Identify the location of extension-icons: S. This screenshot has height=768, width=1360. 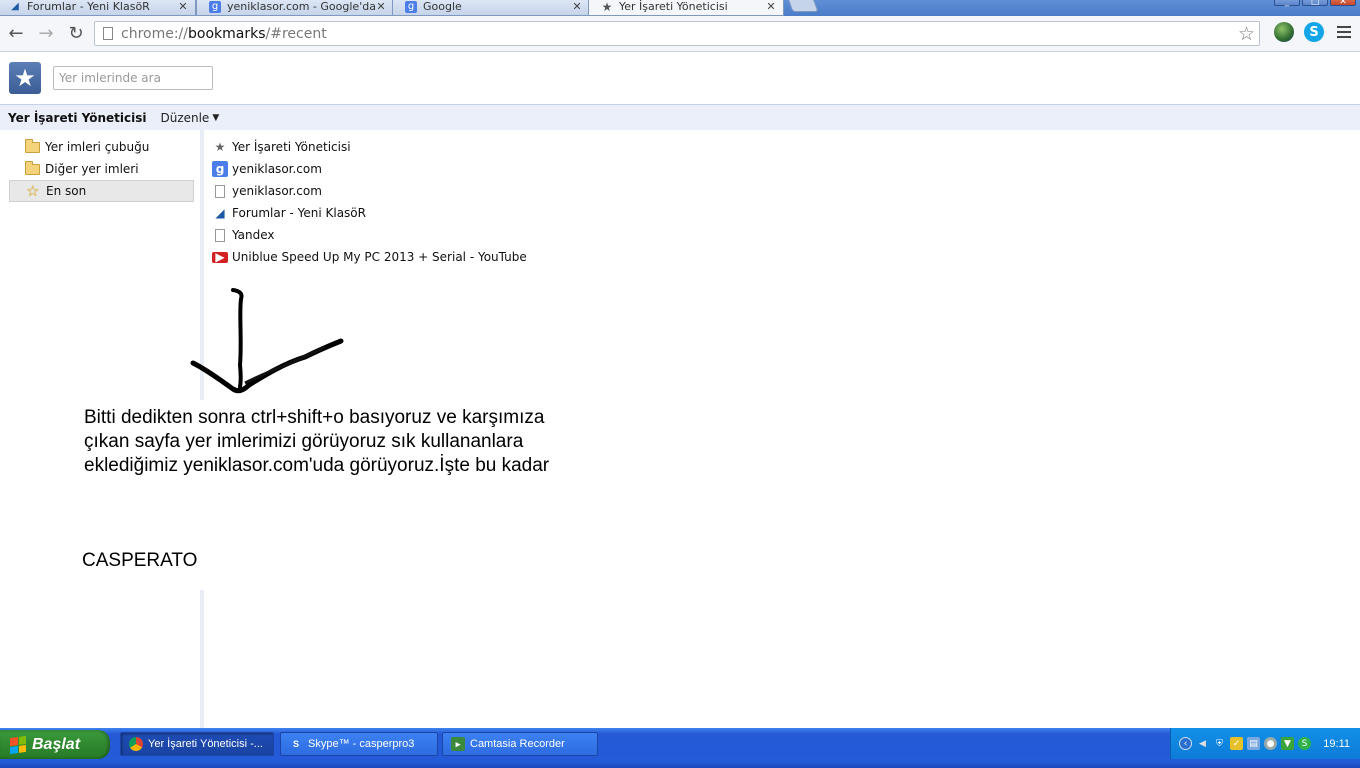
(1314, 32).